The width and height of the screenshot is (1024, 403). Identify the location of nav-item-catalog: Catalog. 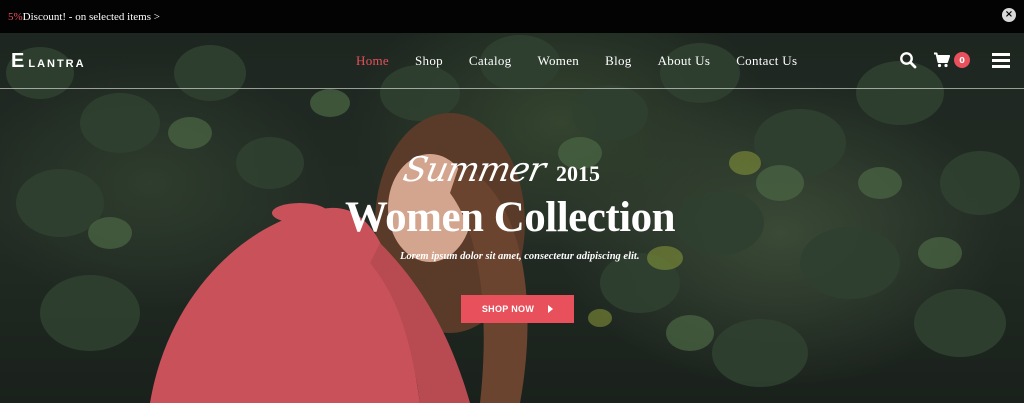
(490, 61).